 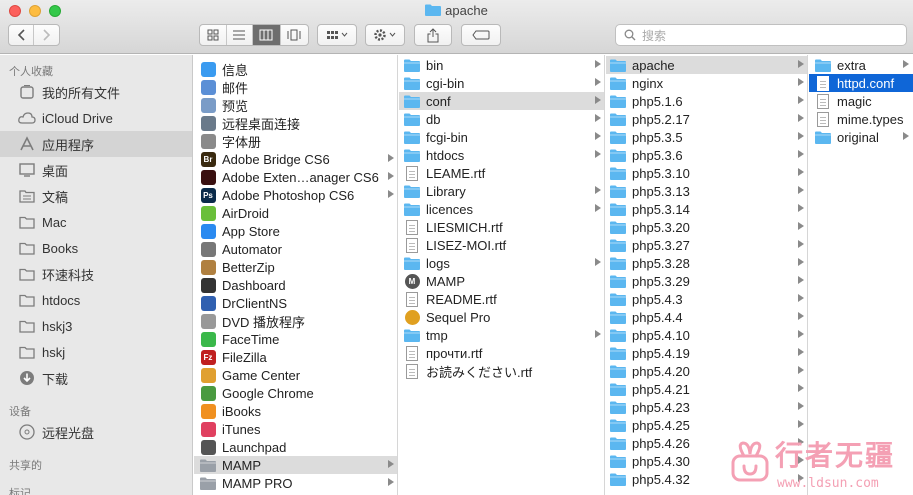 What do you see at coordinates (501, 245) in the screenshot?
I see `column-row: LISEZ-MOI.rtf` at bounding box center [501, 245].